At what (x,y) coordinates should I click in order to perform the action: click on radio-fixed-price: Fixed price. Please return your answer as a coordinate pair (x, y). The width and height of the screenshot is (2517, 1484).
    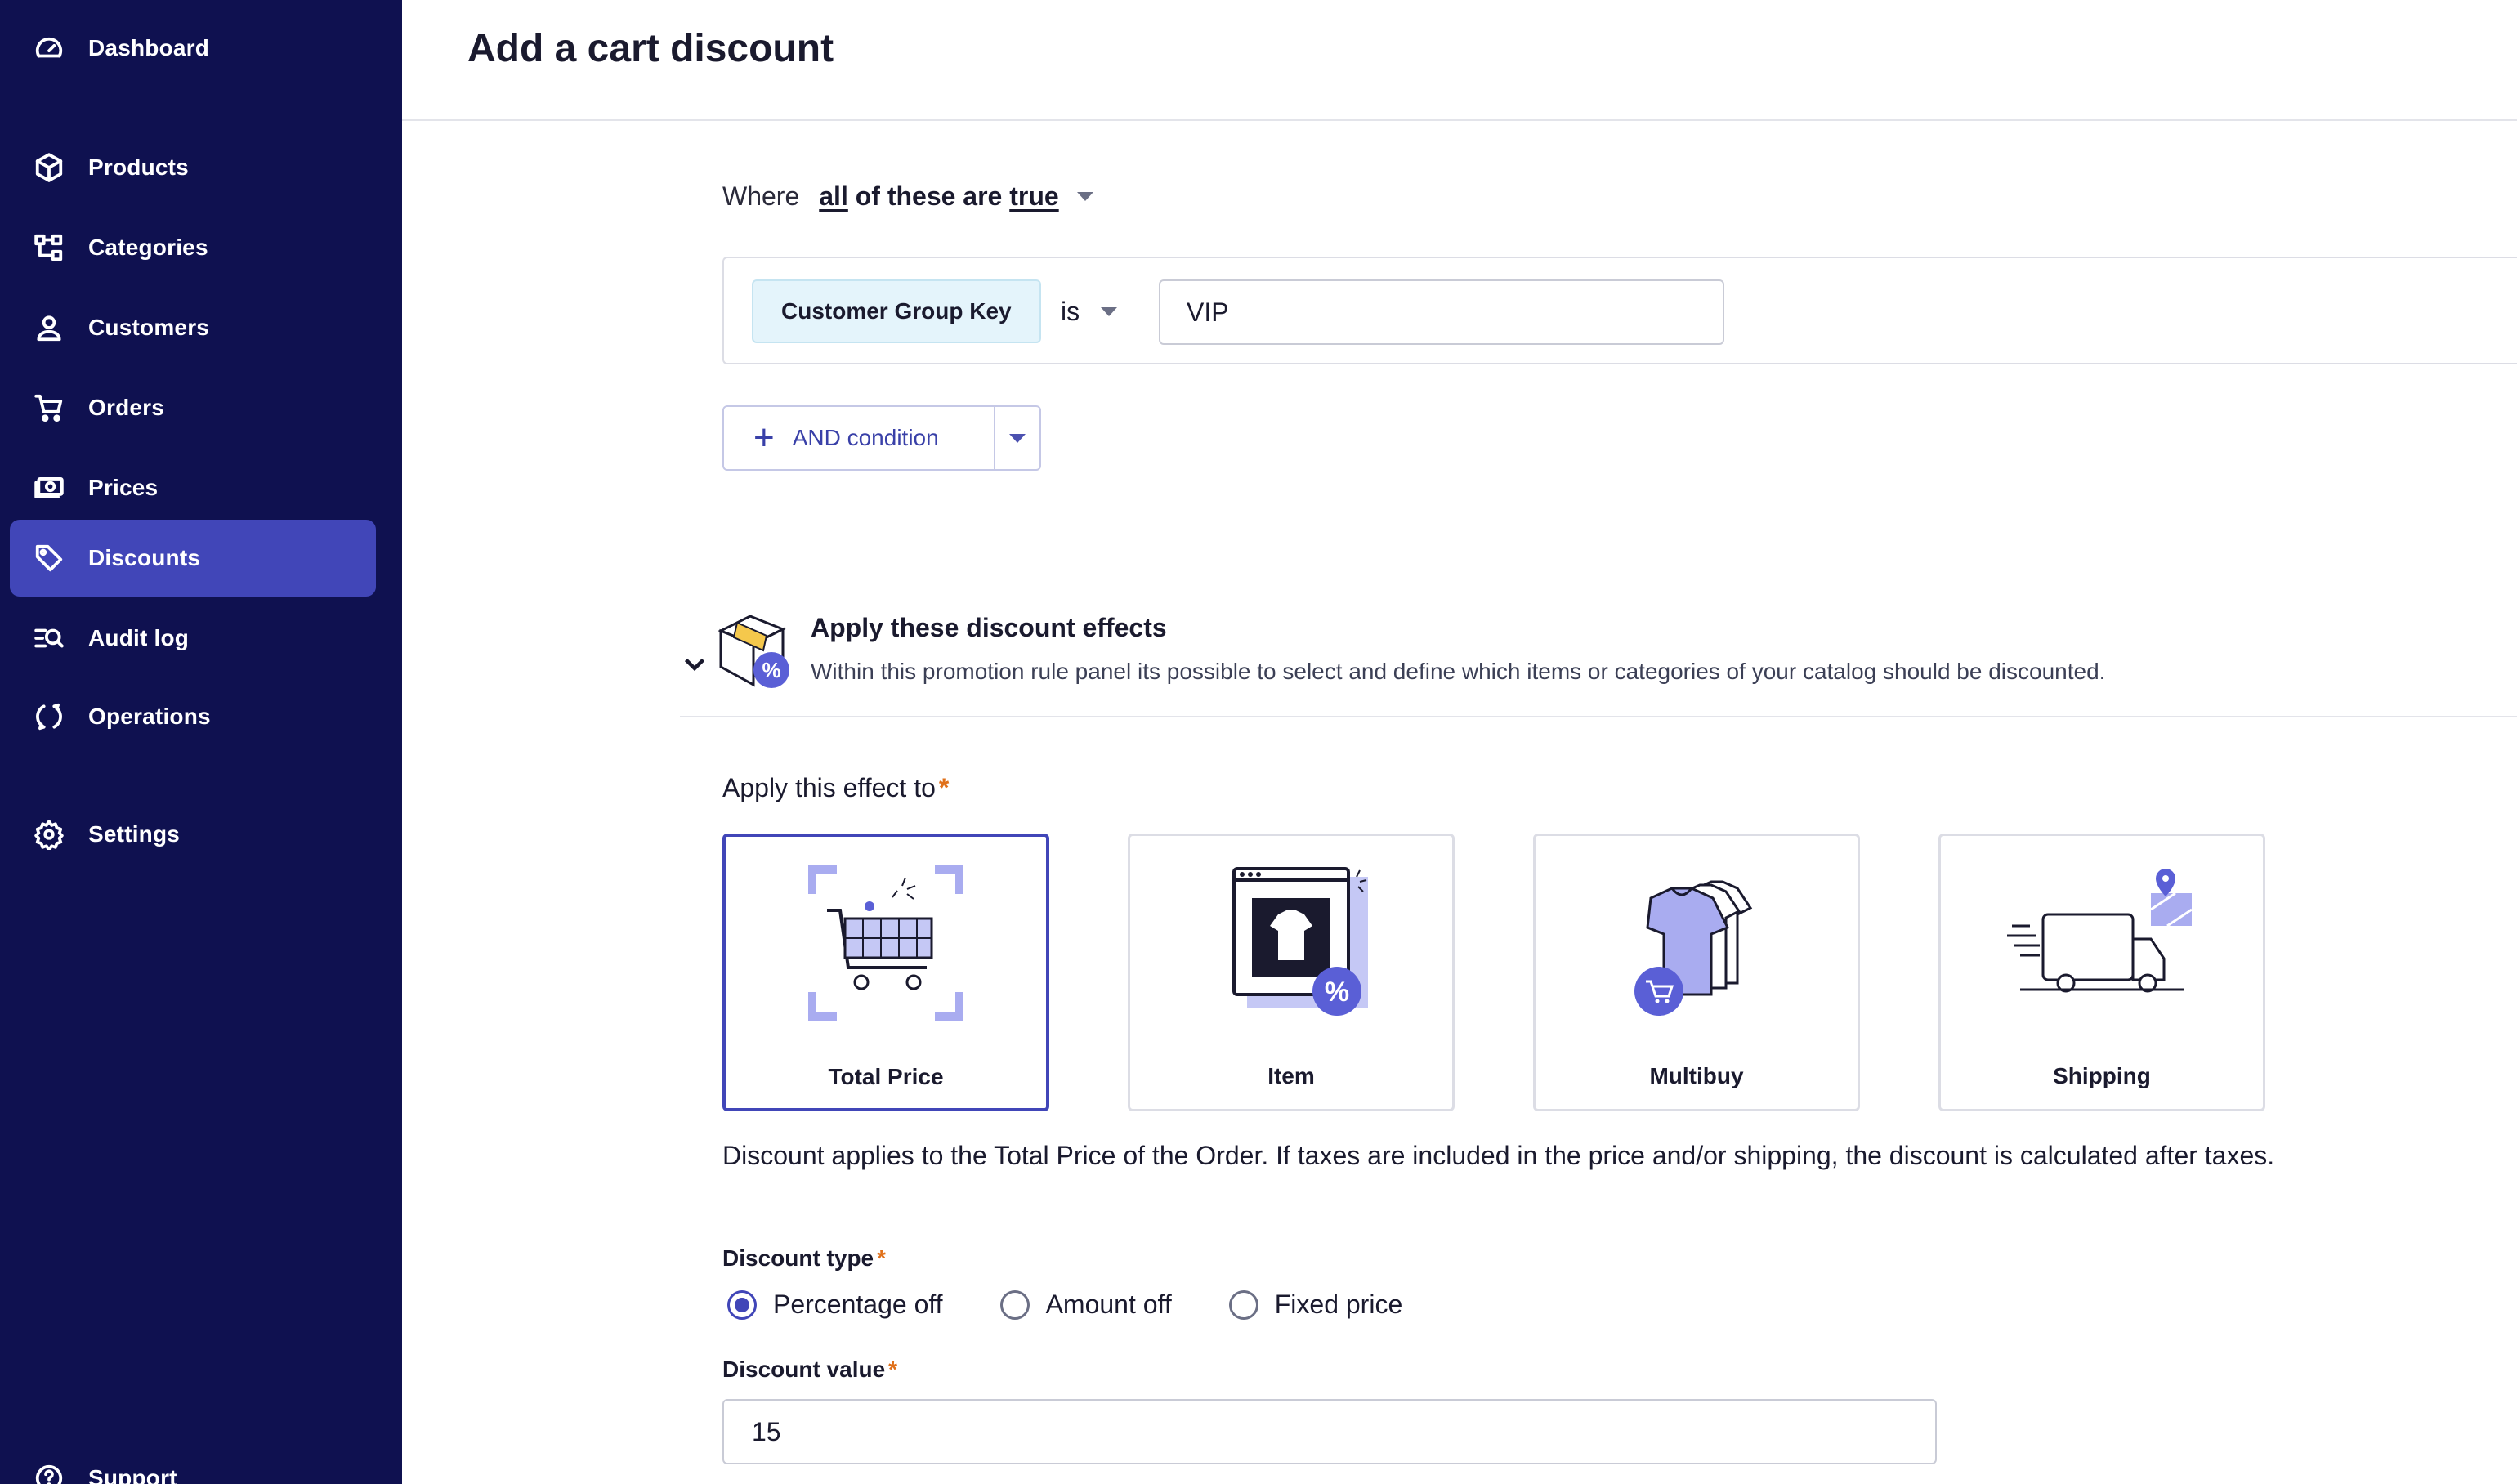
    Looking at the image, I should click on (1315, 1305).